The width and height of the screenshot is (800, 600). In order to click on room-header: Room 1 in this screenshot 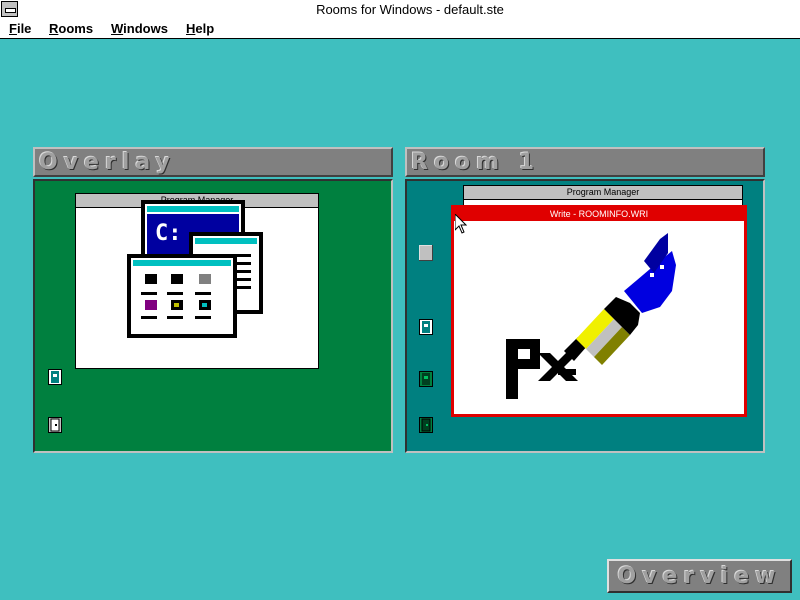, I will do `click(585, 162)`.